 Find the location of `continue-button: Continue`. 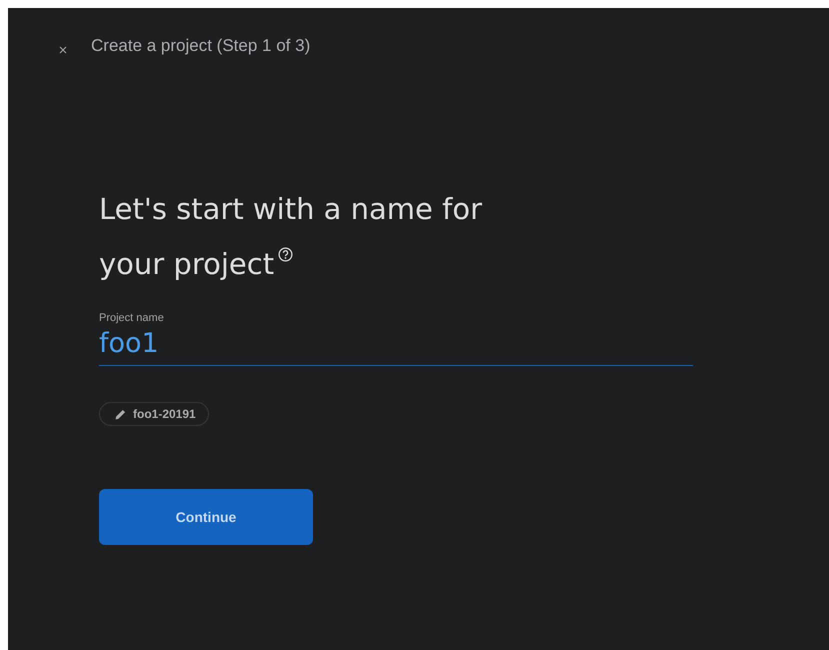

continue-button: Continue is located at coordinates (206, 517).